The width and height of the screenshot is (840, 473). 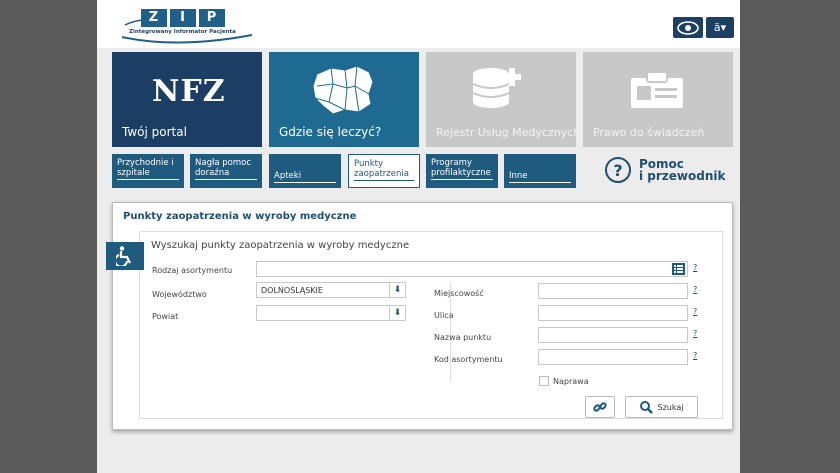 What do you see at coordinates (305, 177) in the screenshot?
I see `tab-label: Apteki` at bounding box center [305, 177].